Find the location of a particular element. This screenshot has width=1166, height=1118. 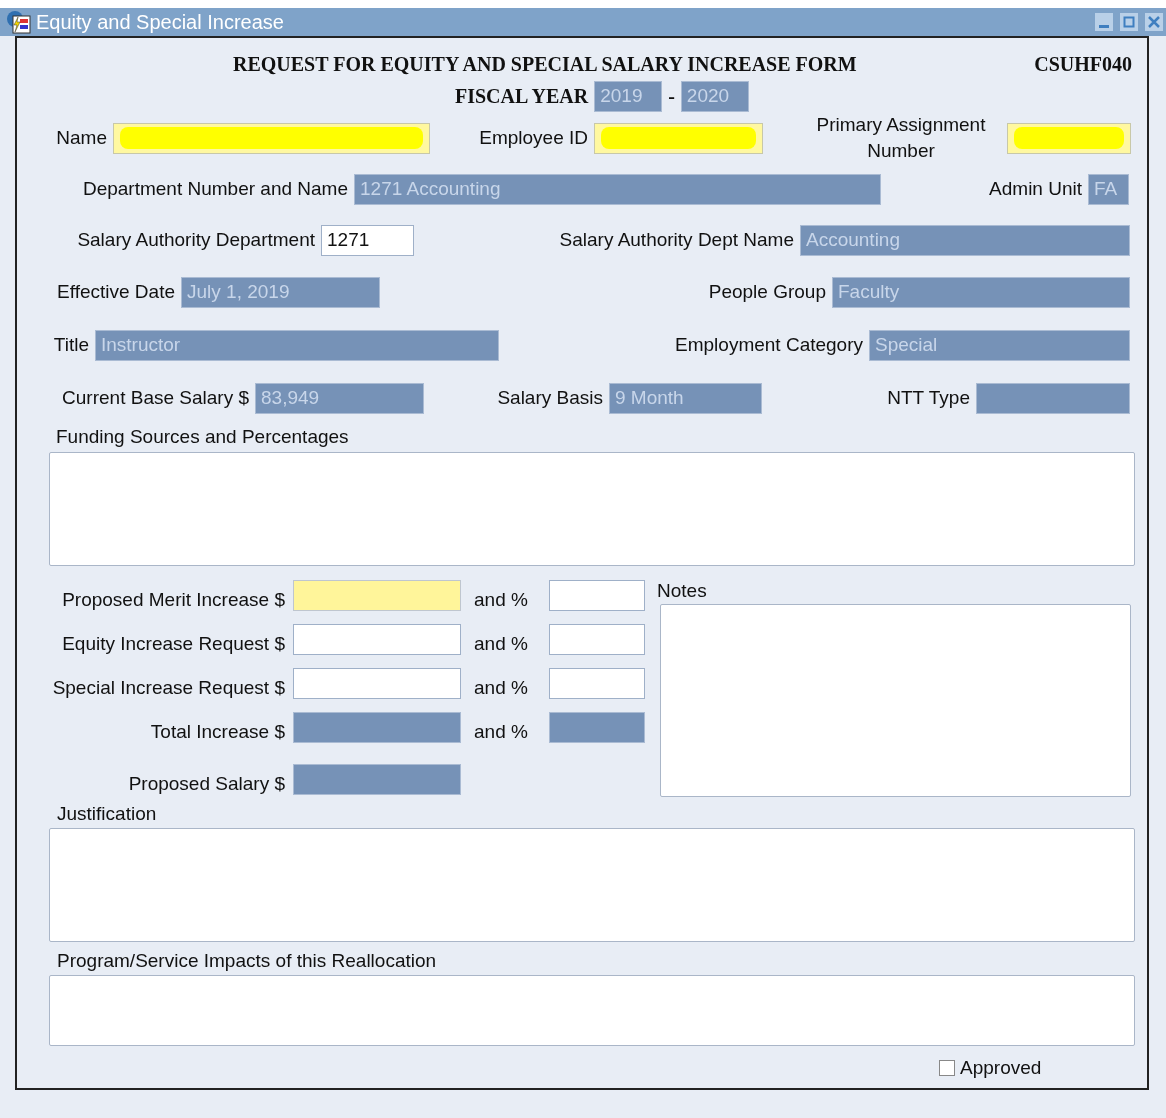

maximize-button is located at coordinates (1129, 22).